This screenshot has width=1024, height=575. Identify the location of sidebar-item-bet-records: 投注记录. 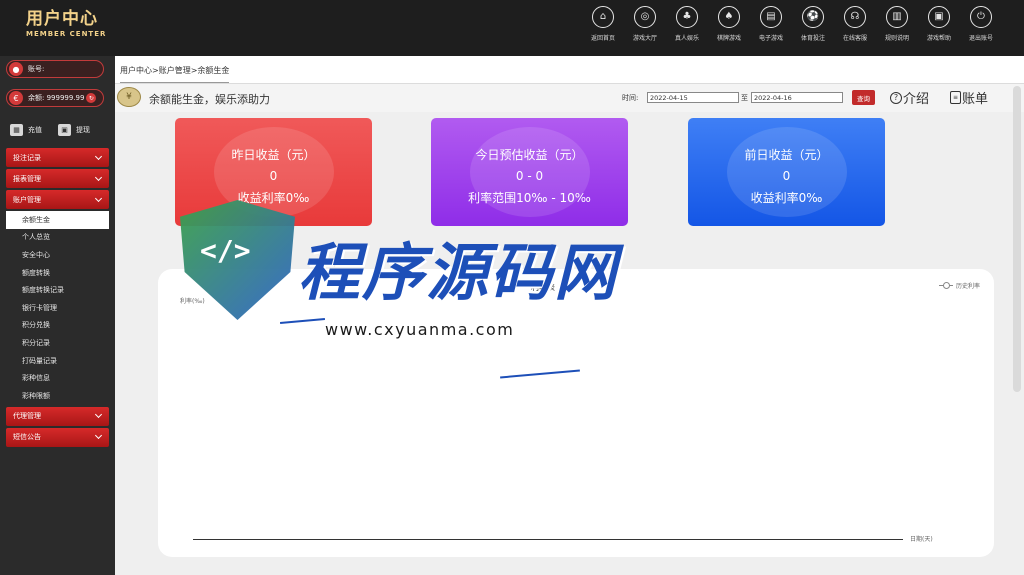
(57, 157).